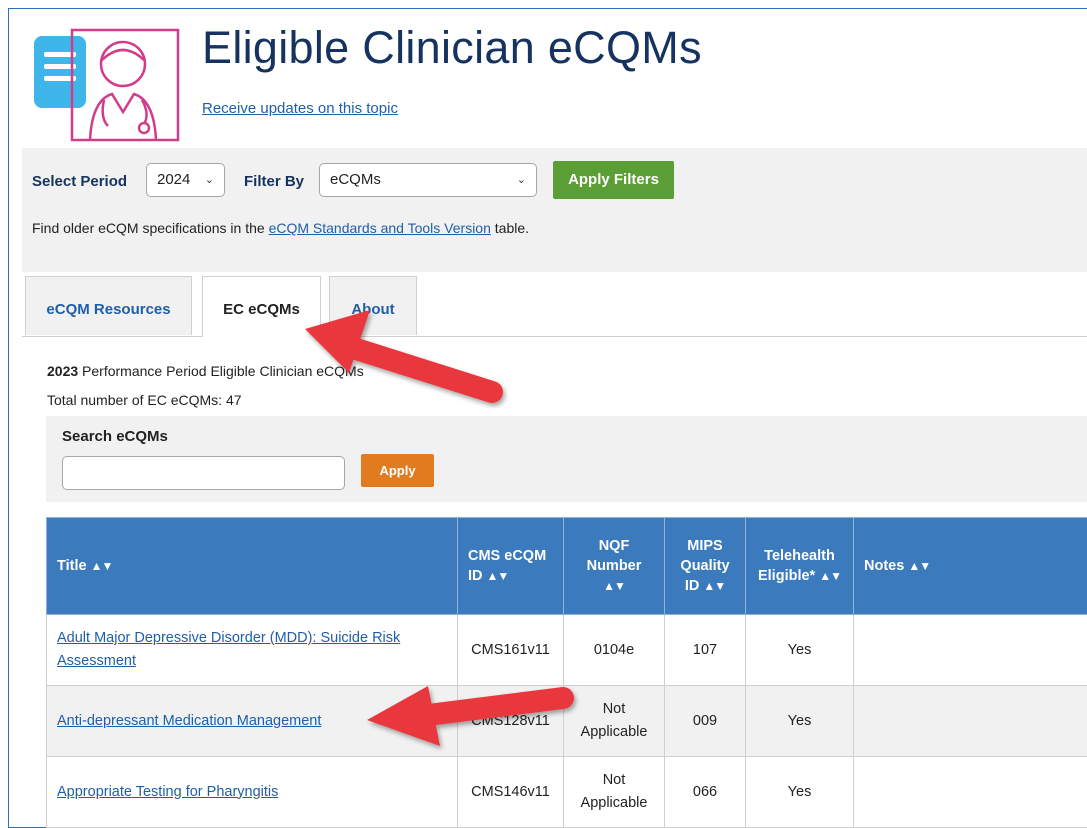 The width and height of the screenshot is (1087, 828). I want to click on mips-cell: 009, so click(705, 721).